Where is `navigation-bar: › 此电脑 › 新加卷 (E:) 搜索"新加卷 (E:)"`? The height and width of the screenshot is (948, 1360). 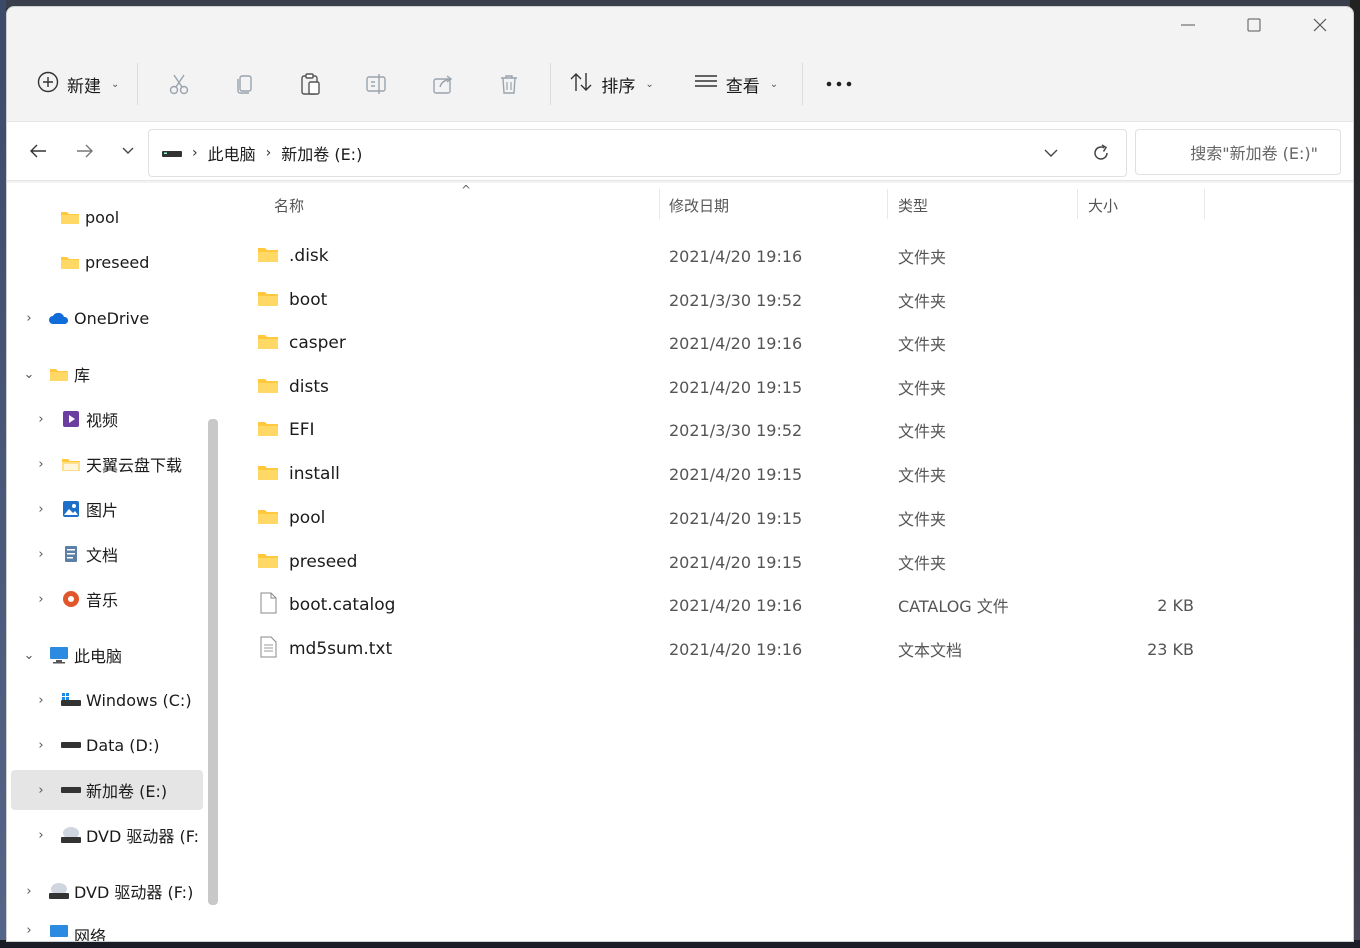 navigation-bar: › 此电脑 › 新加卷 (E:) 搜索"新加卷 (E:)" is located at coordinates (680, 151).